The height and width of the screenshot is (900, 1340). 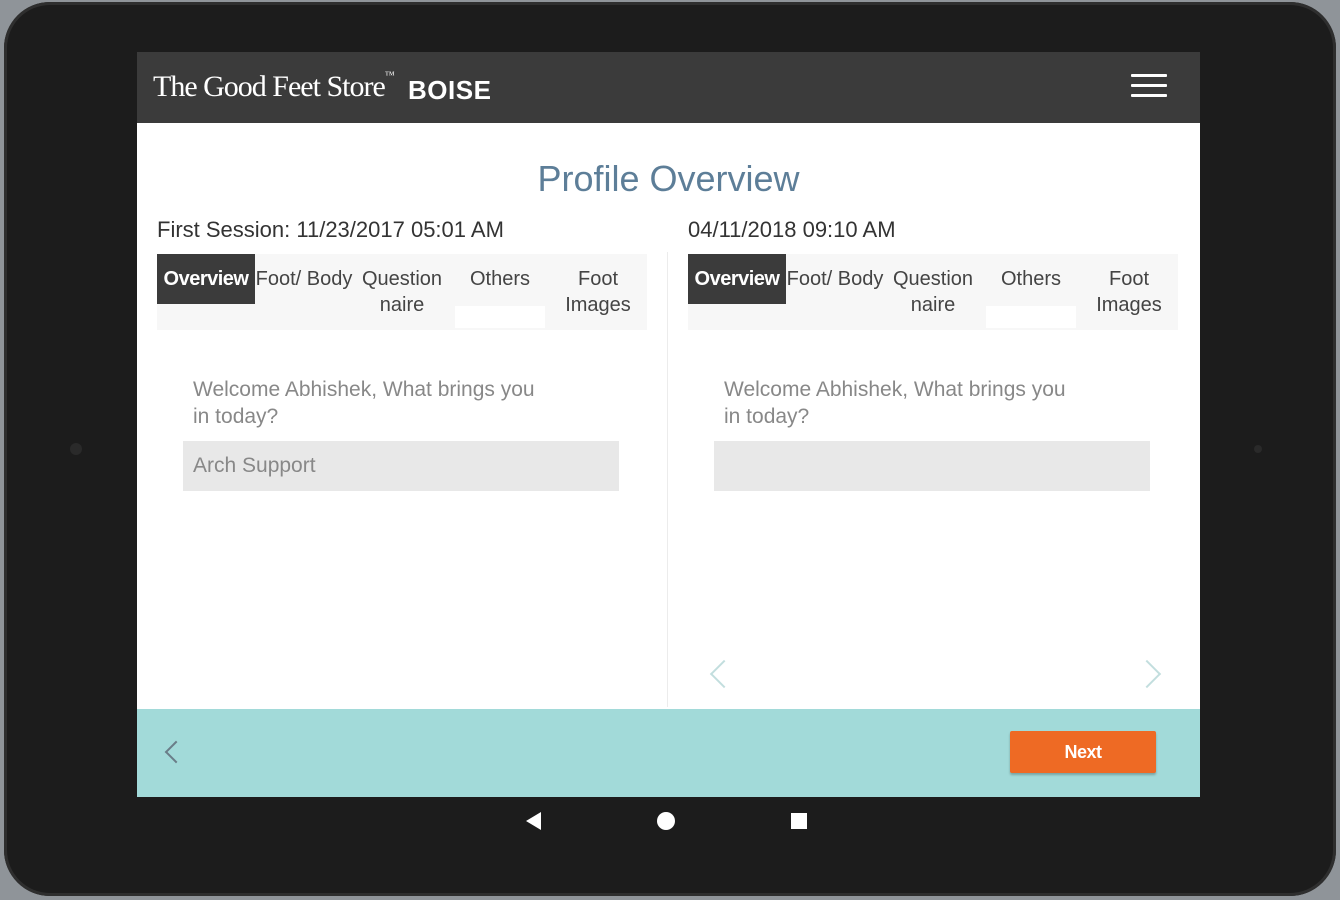 I want to click on session-date: 04/11/2018 09:10 AM, so click(x=792, y=229).